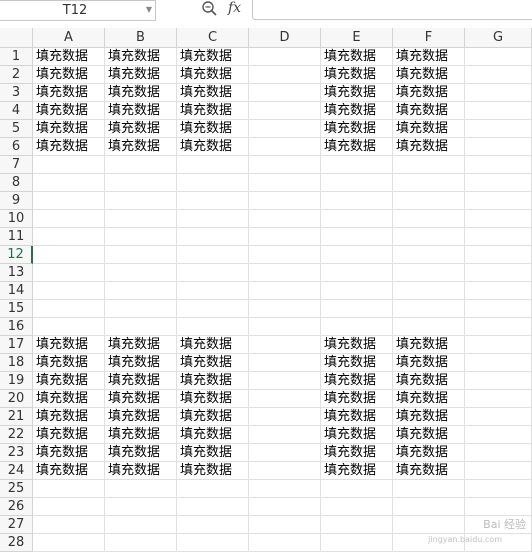 This screenshot has height=552, width=532. What do you see at coordinates (69, 165) in the screenshot?
I see `cell-a7` at bounding box center [69, 165].